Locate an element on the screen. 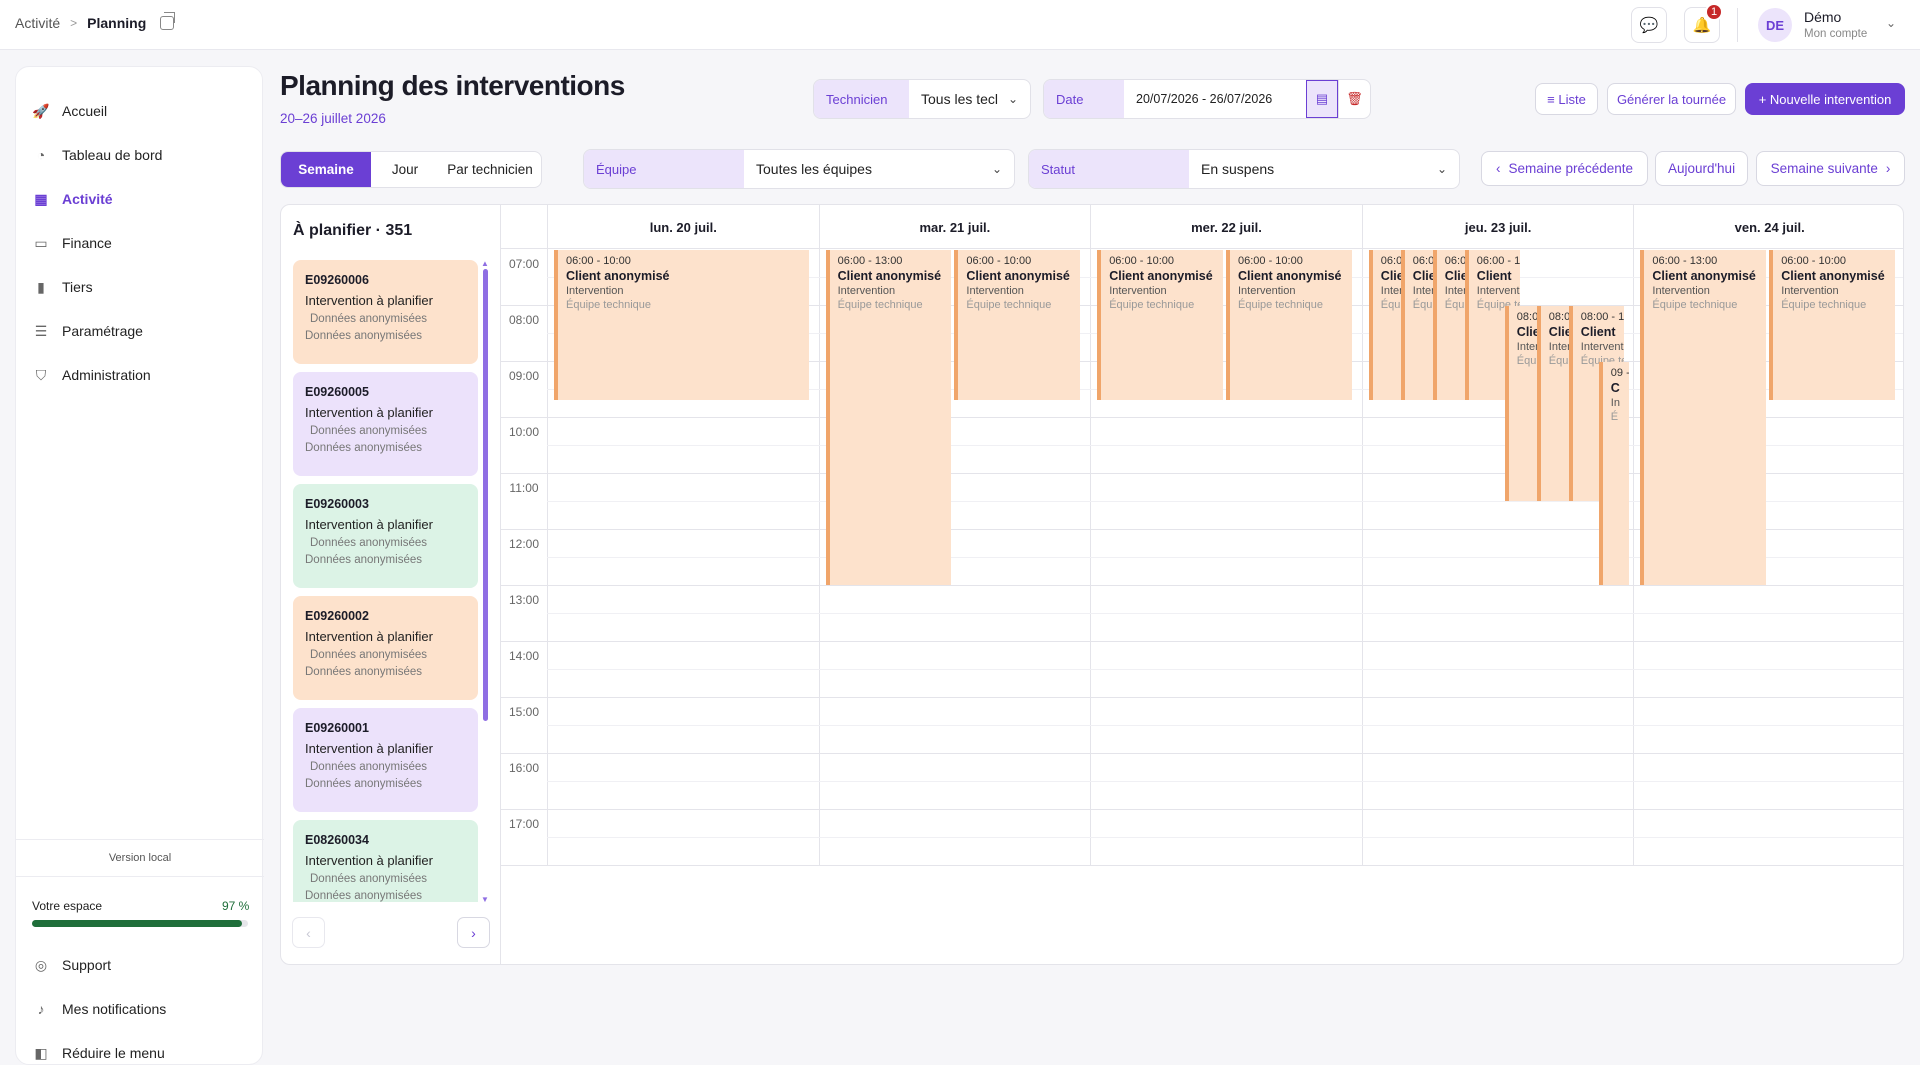  tab-par-technicien: Par technicien is located at coordinates (490, 169).